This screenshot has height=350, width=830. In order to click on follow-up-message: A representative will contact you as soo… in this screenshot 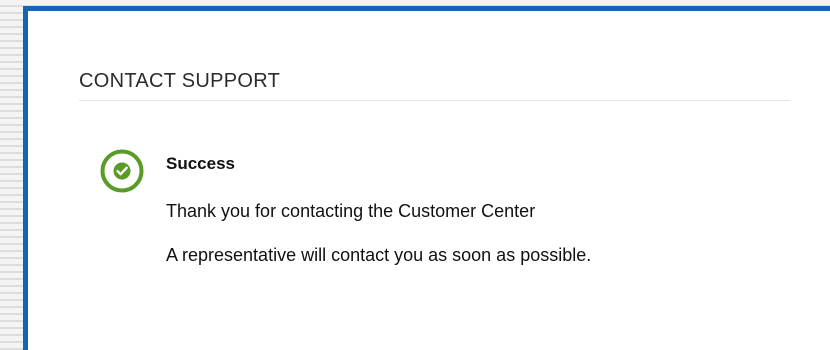, I will do `click(379, 255)`.